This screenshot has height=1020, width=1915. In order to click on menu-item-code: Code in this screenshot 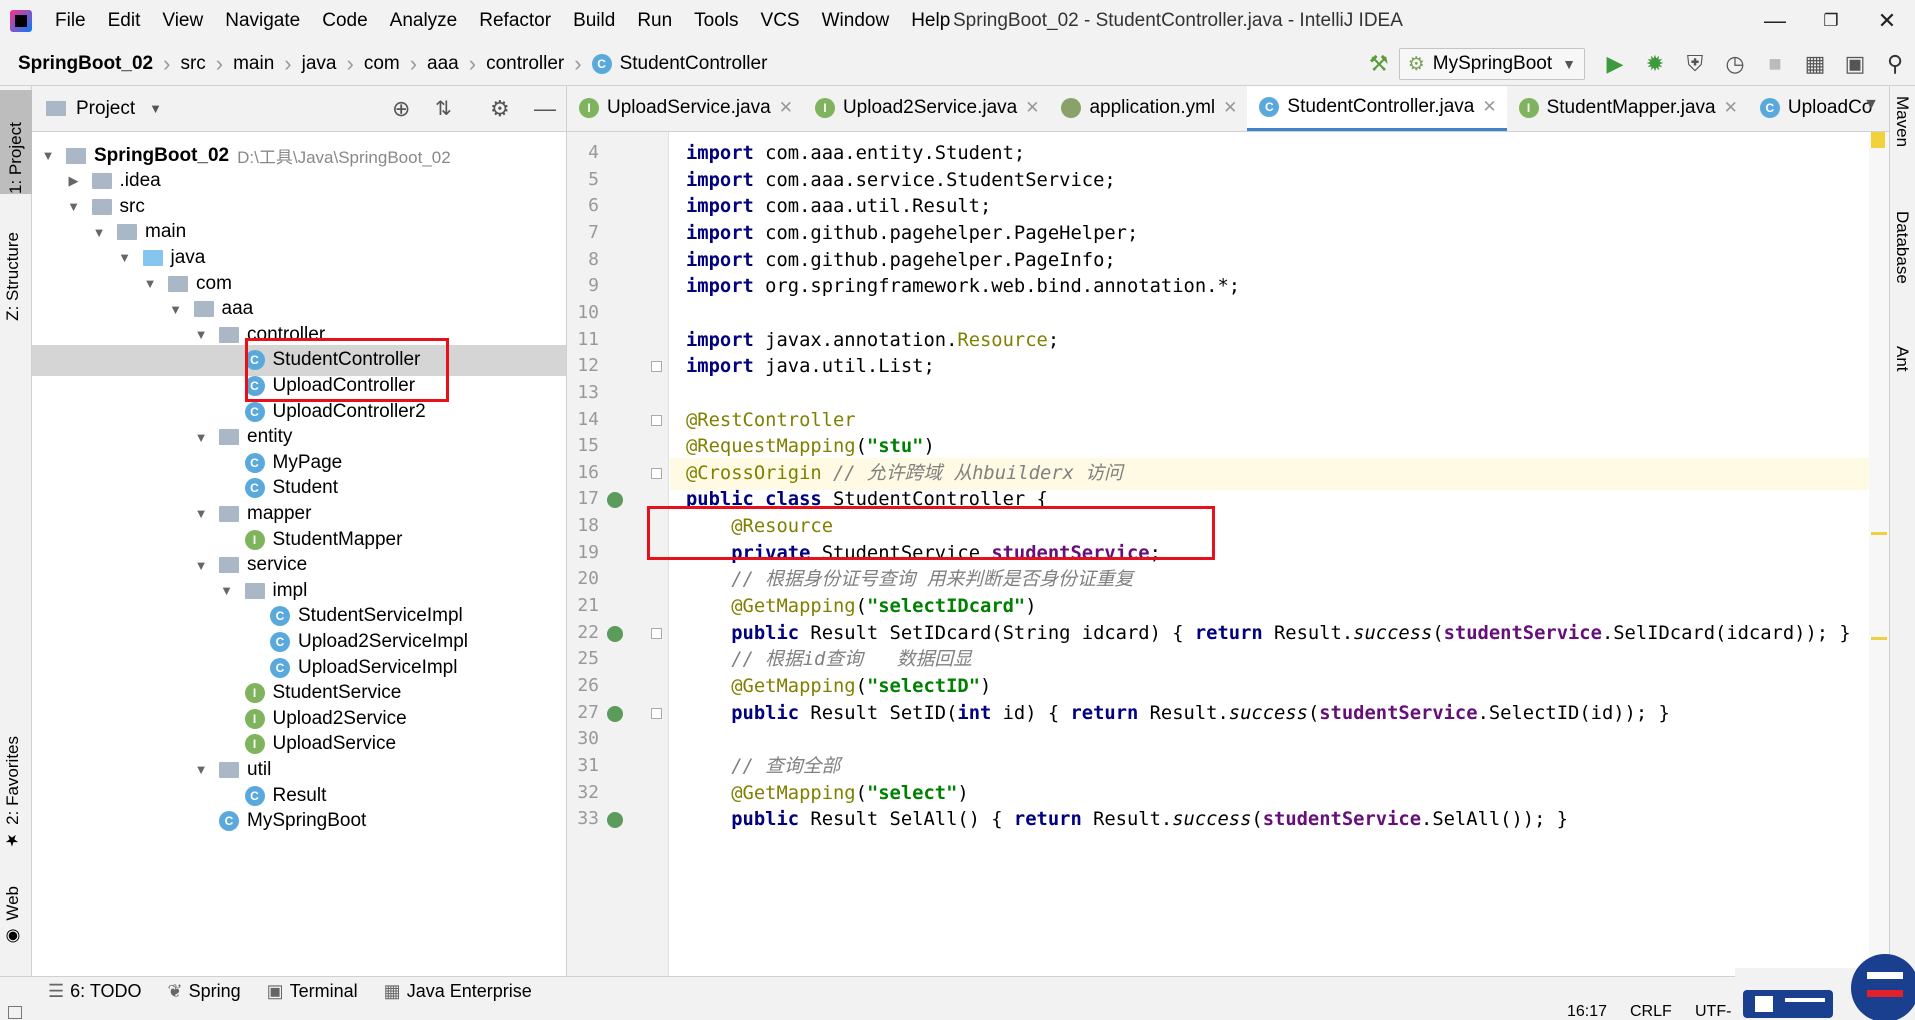, I will do `click(344, 21)`.